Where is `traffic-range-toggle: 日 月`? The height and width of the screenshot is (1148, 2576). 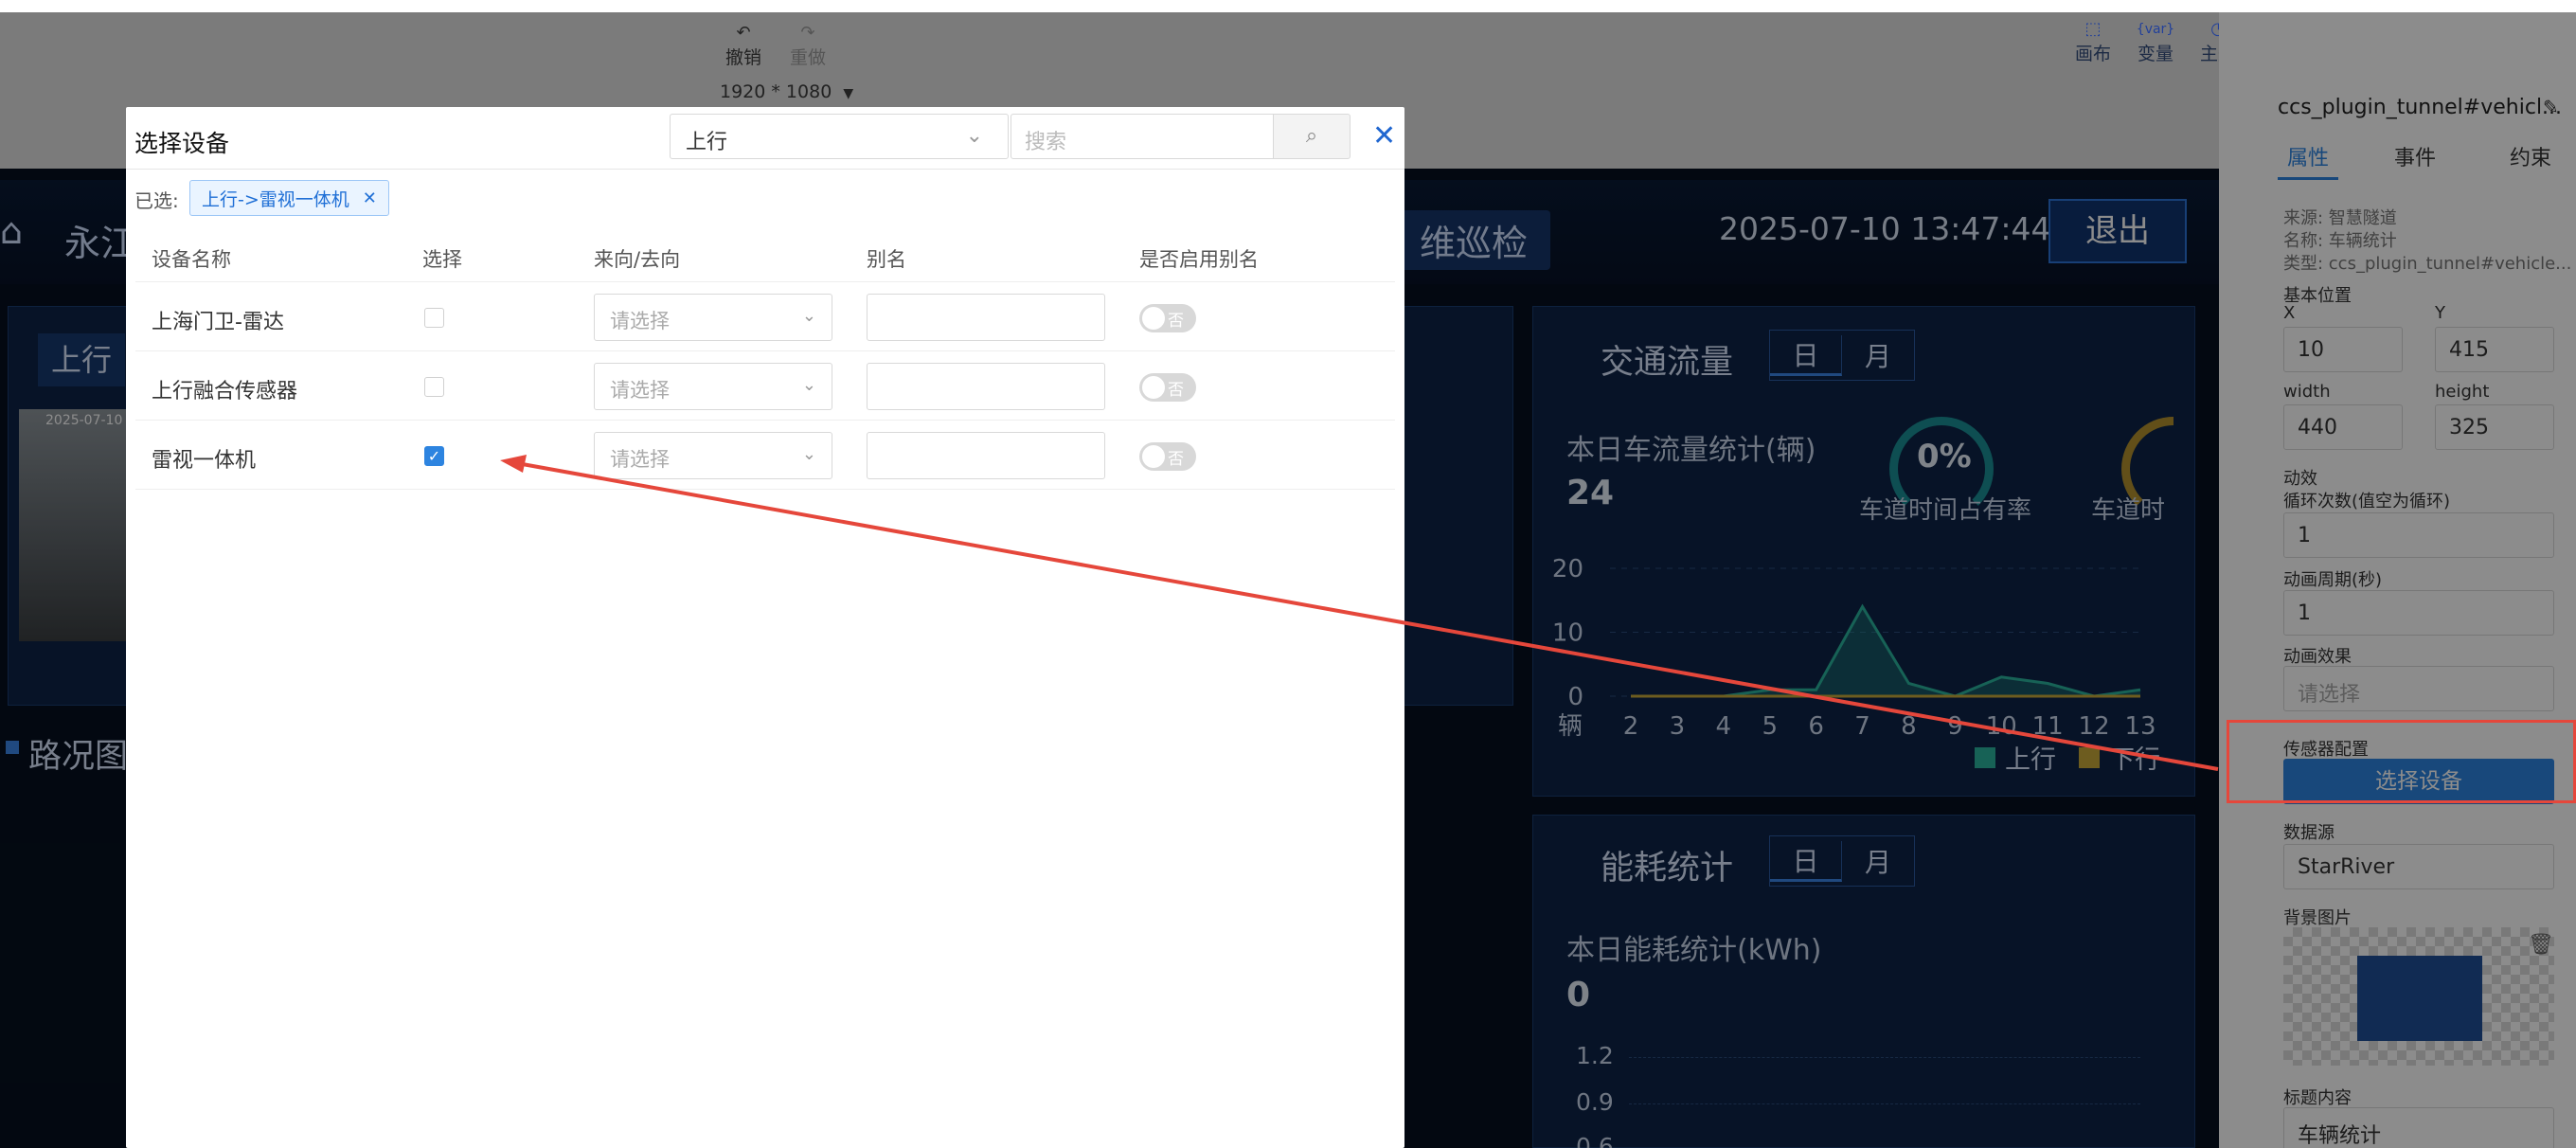
traffic-range-toggle: 日 月 is located at coordinates (1842, 355).